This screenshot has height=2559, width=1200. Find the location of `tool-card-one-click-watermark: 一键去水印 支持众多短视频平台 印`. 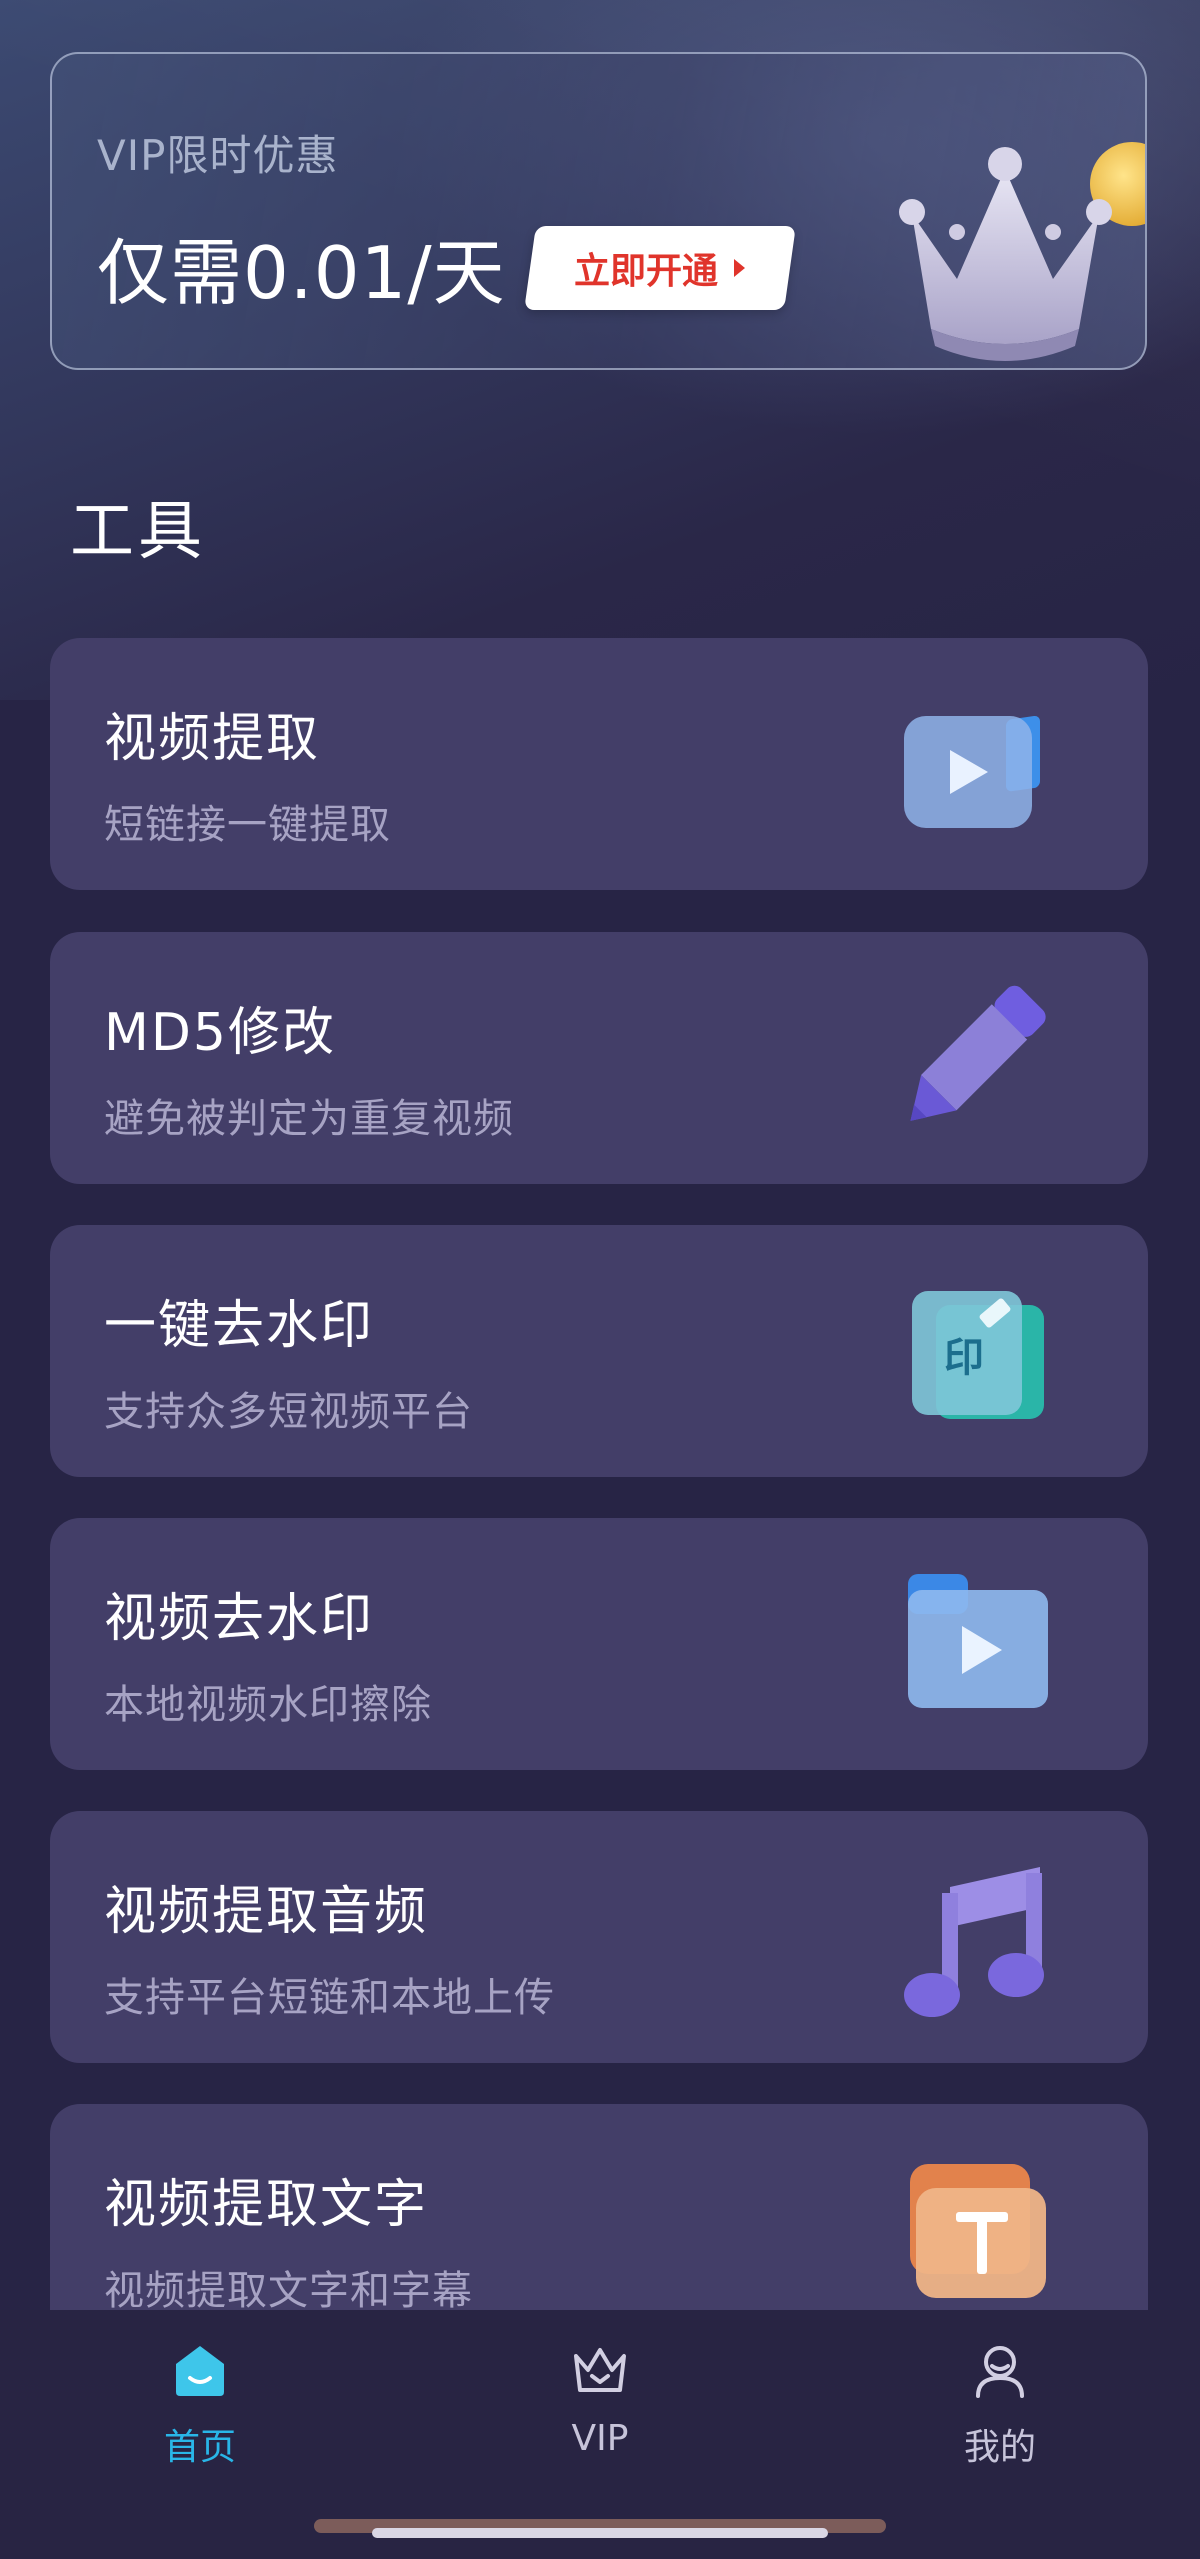

tool-card-one-click-watermark: 一键去水印 支持众多短视频平台 印 is located at coordinates (599, 1351).